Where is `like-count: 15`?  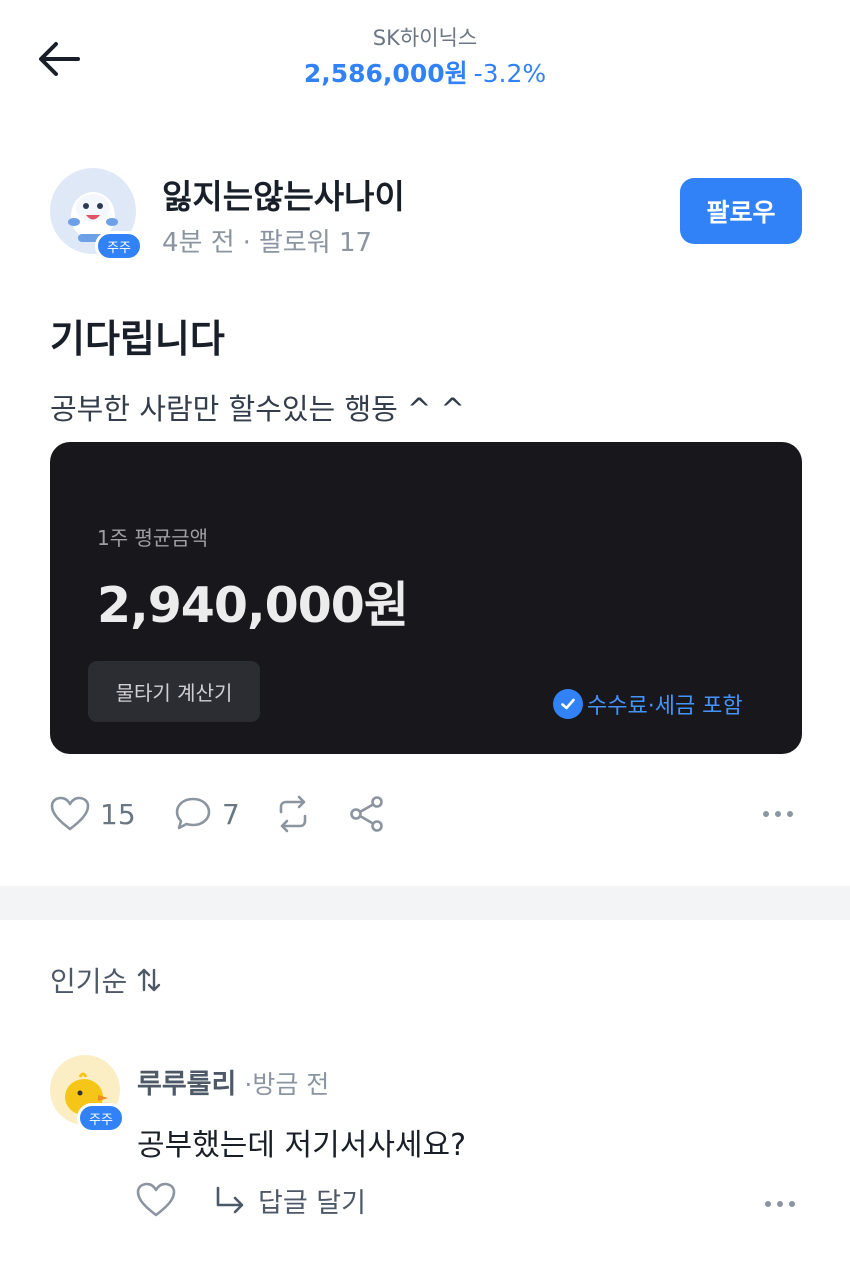 like-count: 15 is located at coordinates (118, 814).